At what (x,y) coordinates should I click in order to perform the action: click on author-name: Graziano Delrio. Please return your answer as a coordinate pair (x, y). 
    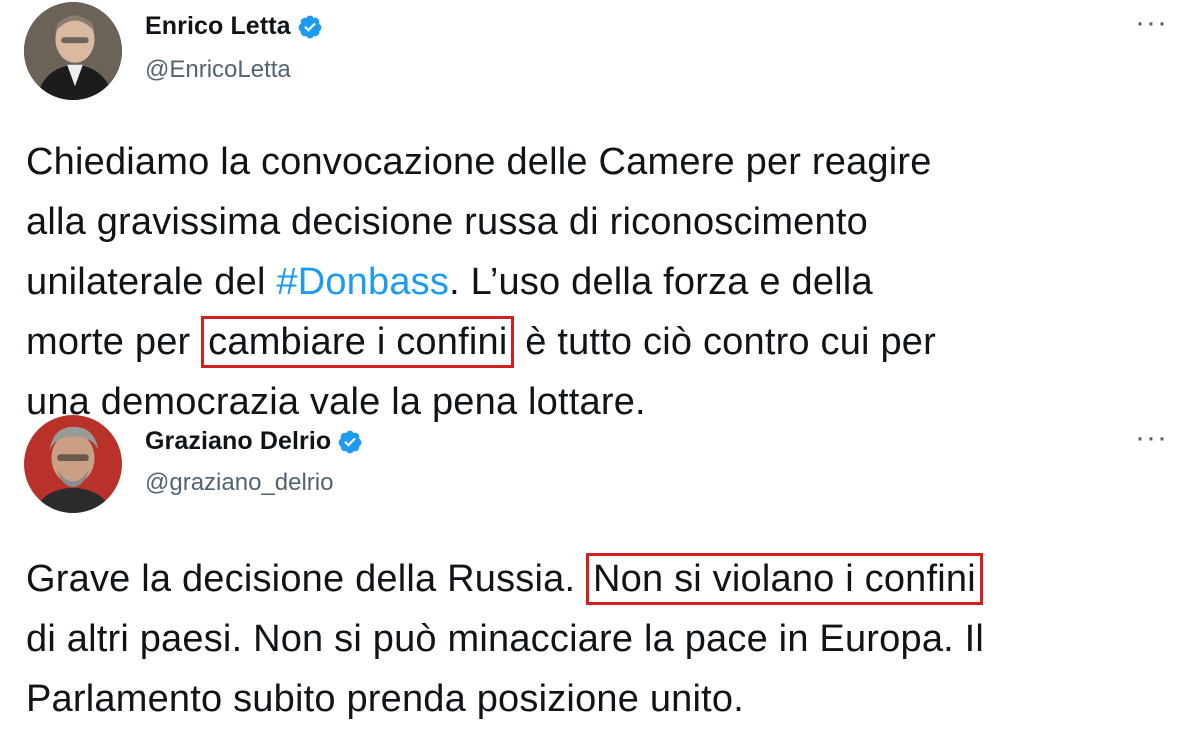
    Looking at the image, I should click on (238, 441).